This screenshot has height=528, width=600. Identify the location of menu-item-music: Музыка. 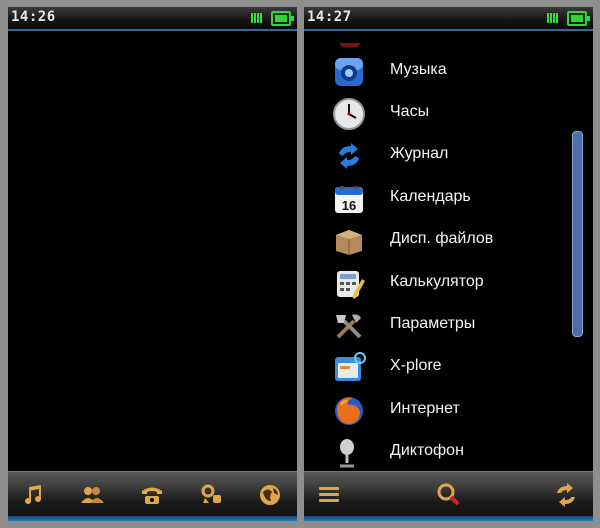
(448, 72).